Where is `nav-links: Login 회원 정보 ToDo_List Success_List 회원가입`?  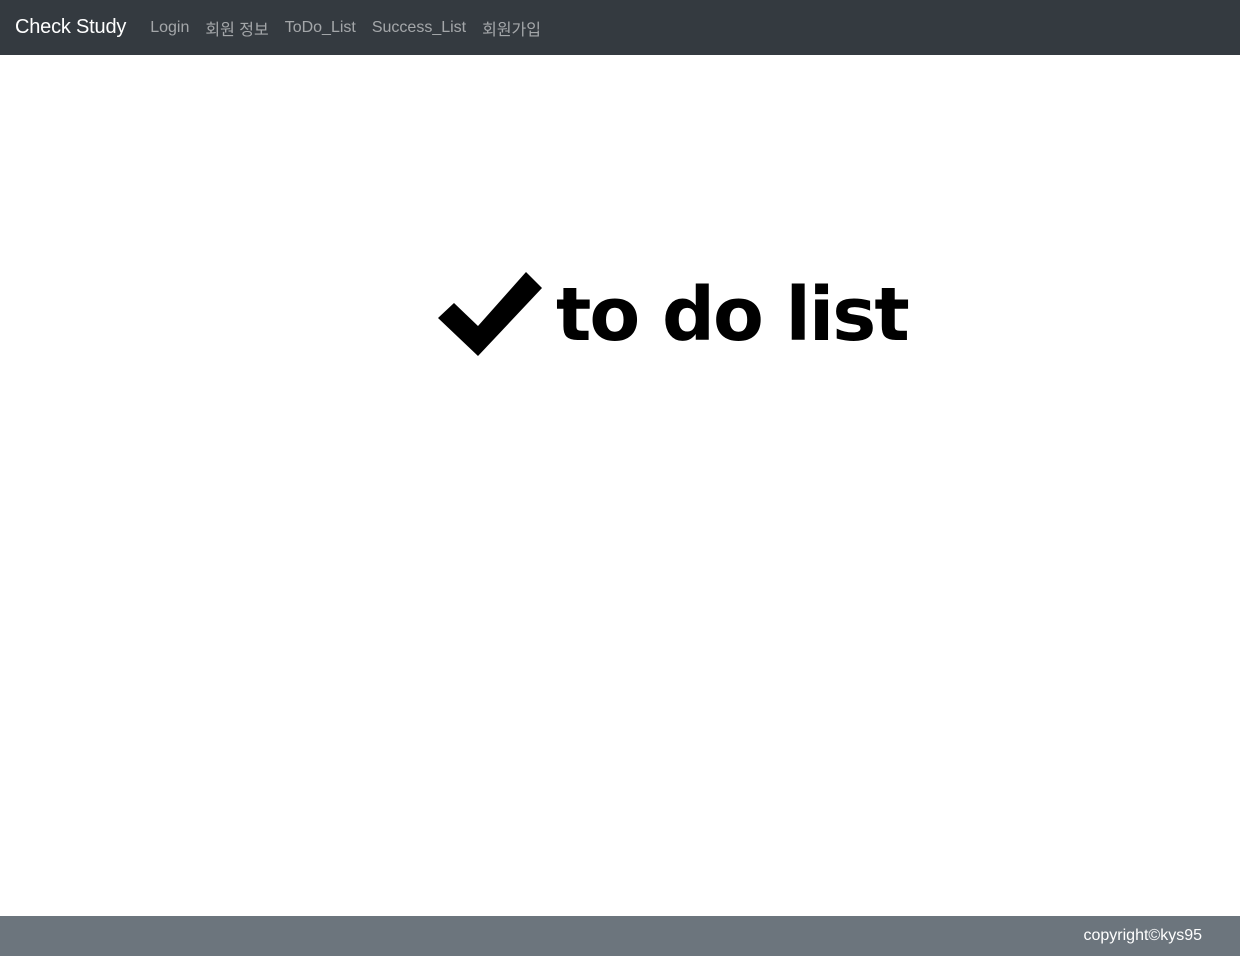
nav-links: Login 회원 정보 ToDo_List Success_List 회원가입 is located at coordinates (353, 28).